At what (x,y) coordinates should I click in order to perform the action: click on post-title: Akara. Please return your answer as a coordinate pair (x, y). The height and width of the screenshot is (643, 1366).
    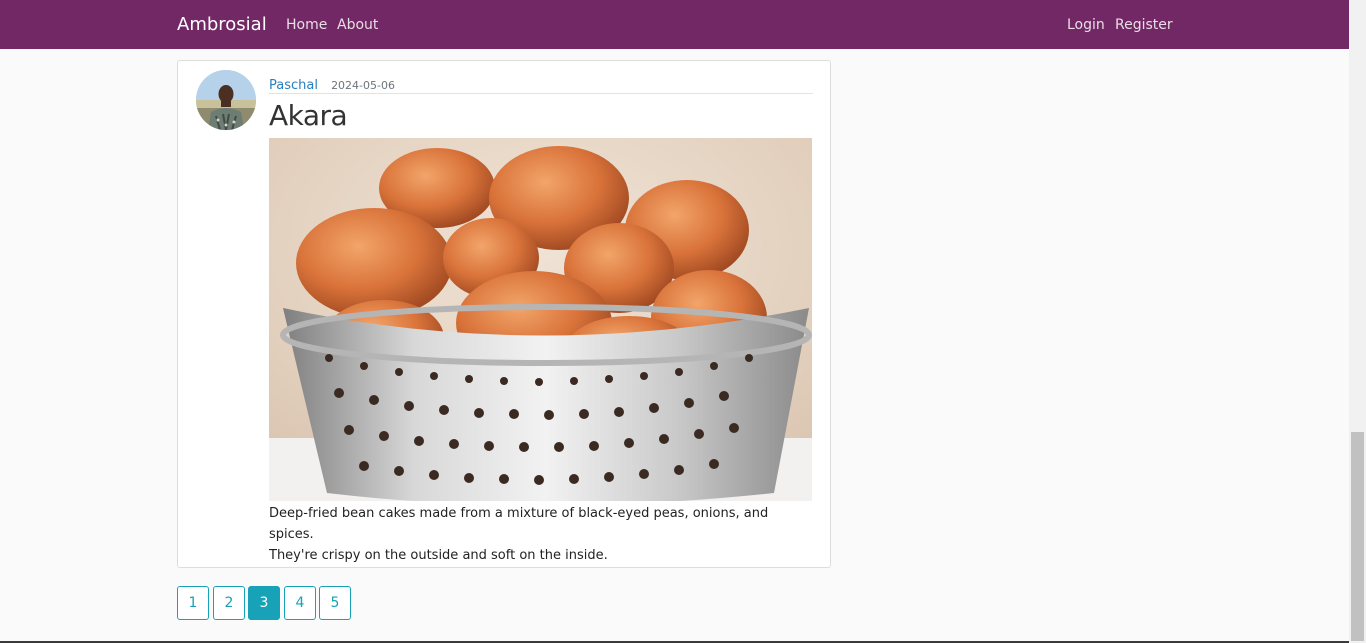
    Looking at the image, I should click on (308, 115).